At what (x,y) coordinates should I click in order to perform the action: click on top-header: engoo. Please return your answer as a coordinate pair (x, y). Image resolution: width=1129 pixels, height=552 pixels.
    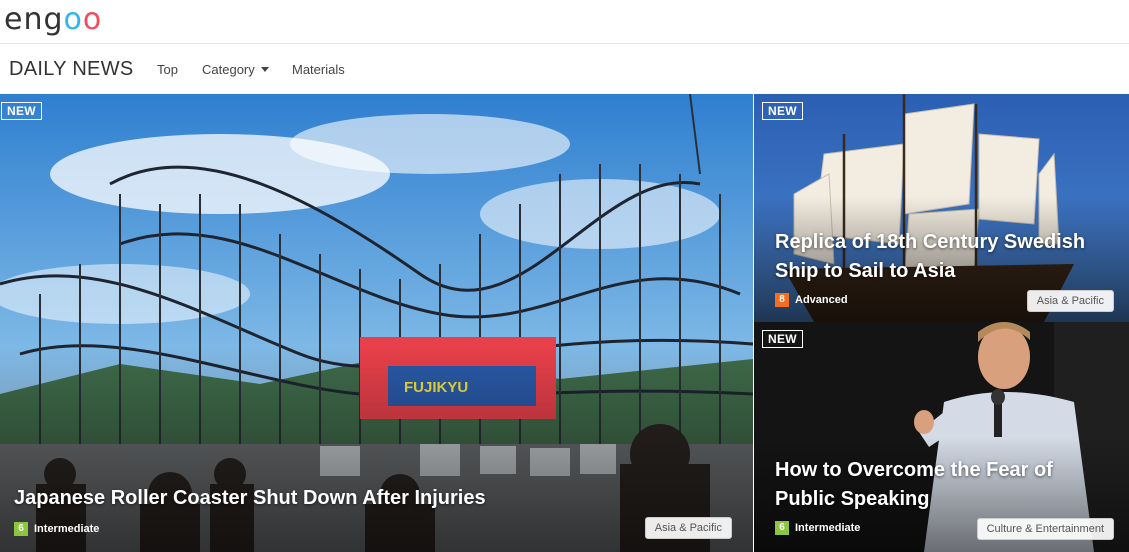
    Looking at the image, I should click on (564, 22).